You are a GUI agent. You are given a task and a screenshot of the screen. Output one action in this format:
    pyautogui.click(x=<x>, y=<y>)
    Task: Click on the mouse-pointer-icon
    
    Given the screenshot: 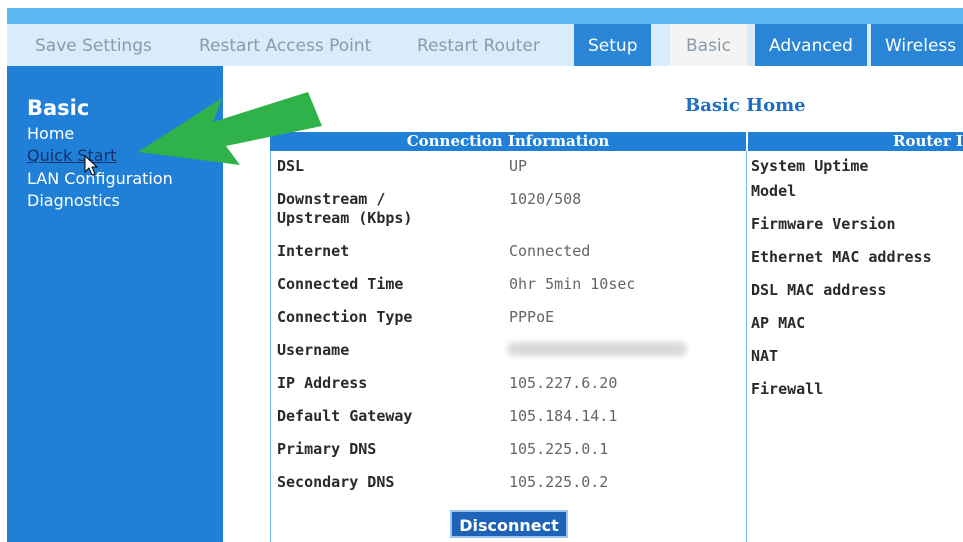 What is the action you would take?
    pyautogui.click(x=91, y=165)
    